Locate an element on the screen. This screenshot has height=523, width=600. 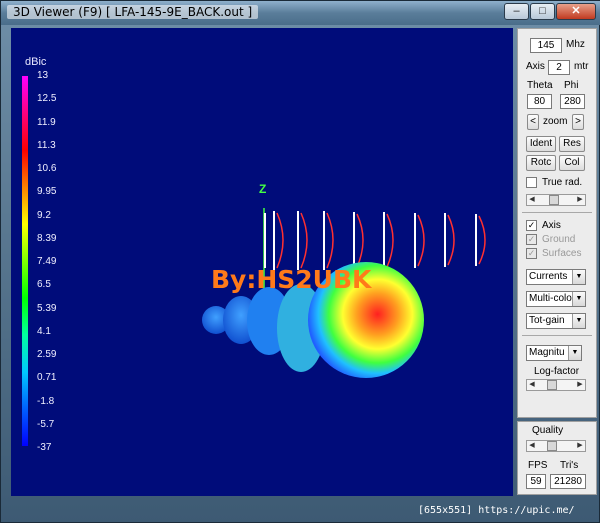
currents-value: Currents is located at coordinates (548, 276).